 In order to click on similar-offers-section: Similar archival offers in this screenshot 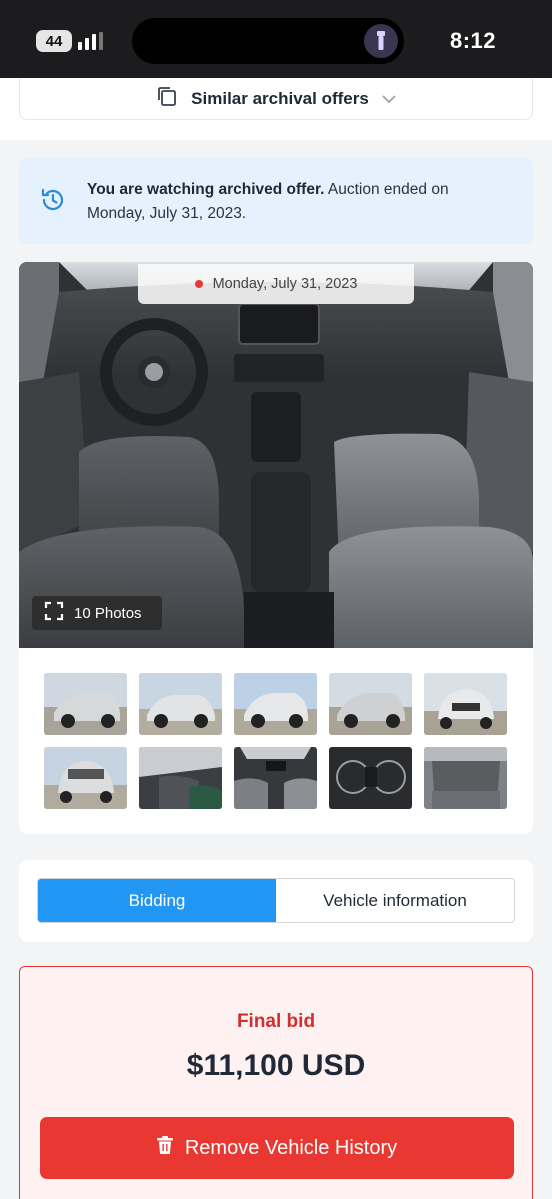, I will do `click(276, 109)`.